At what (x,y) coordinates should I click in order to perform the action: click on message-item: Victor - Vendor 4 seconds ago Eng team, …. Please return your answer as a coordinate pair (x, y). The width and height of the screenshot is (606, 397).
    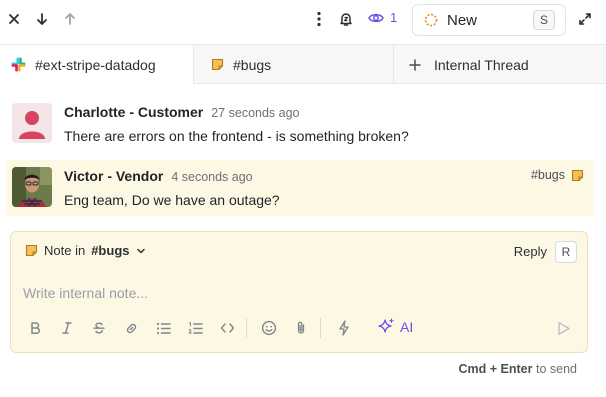
    Looking at the image, I should click on (300, 188).